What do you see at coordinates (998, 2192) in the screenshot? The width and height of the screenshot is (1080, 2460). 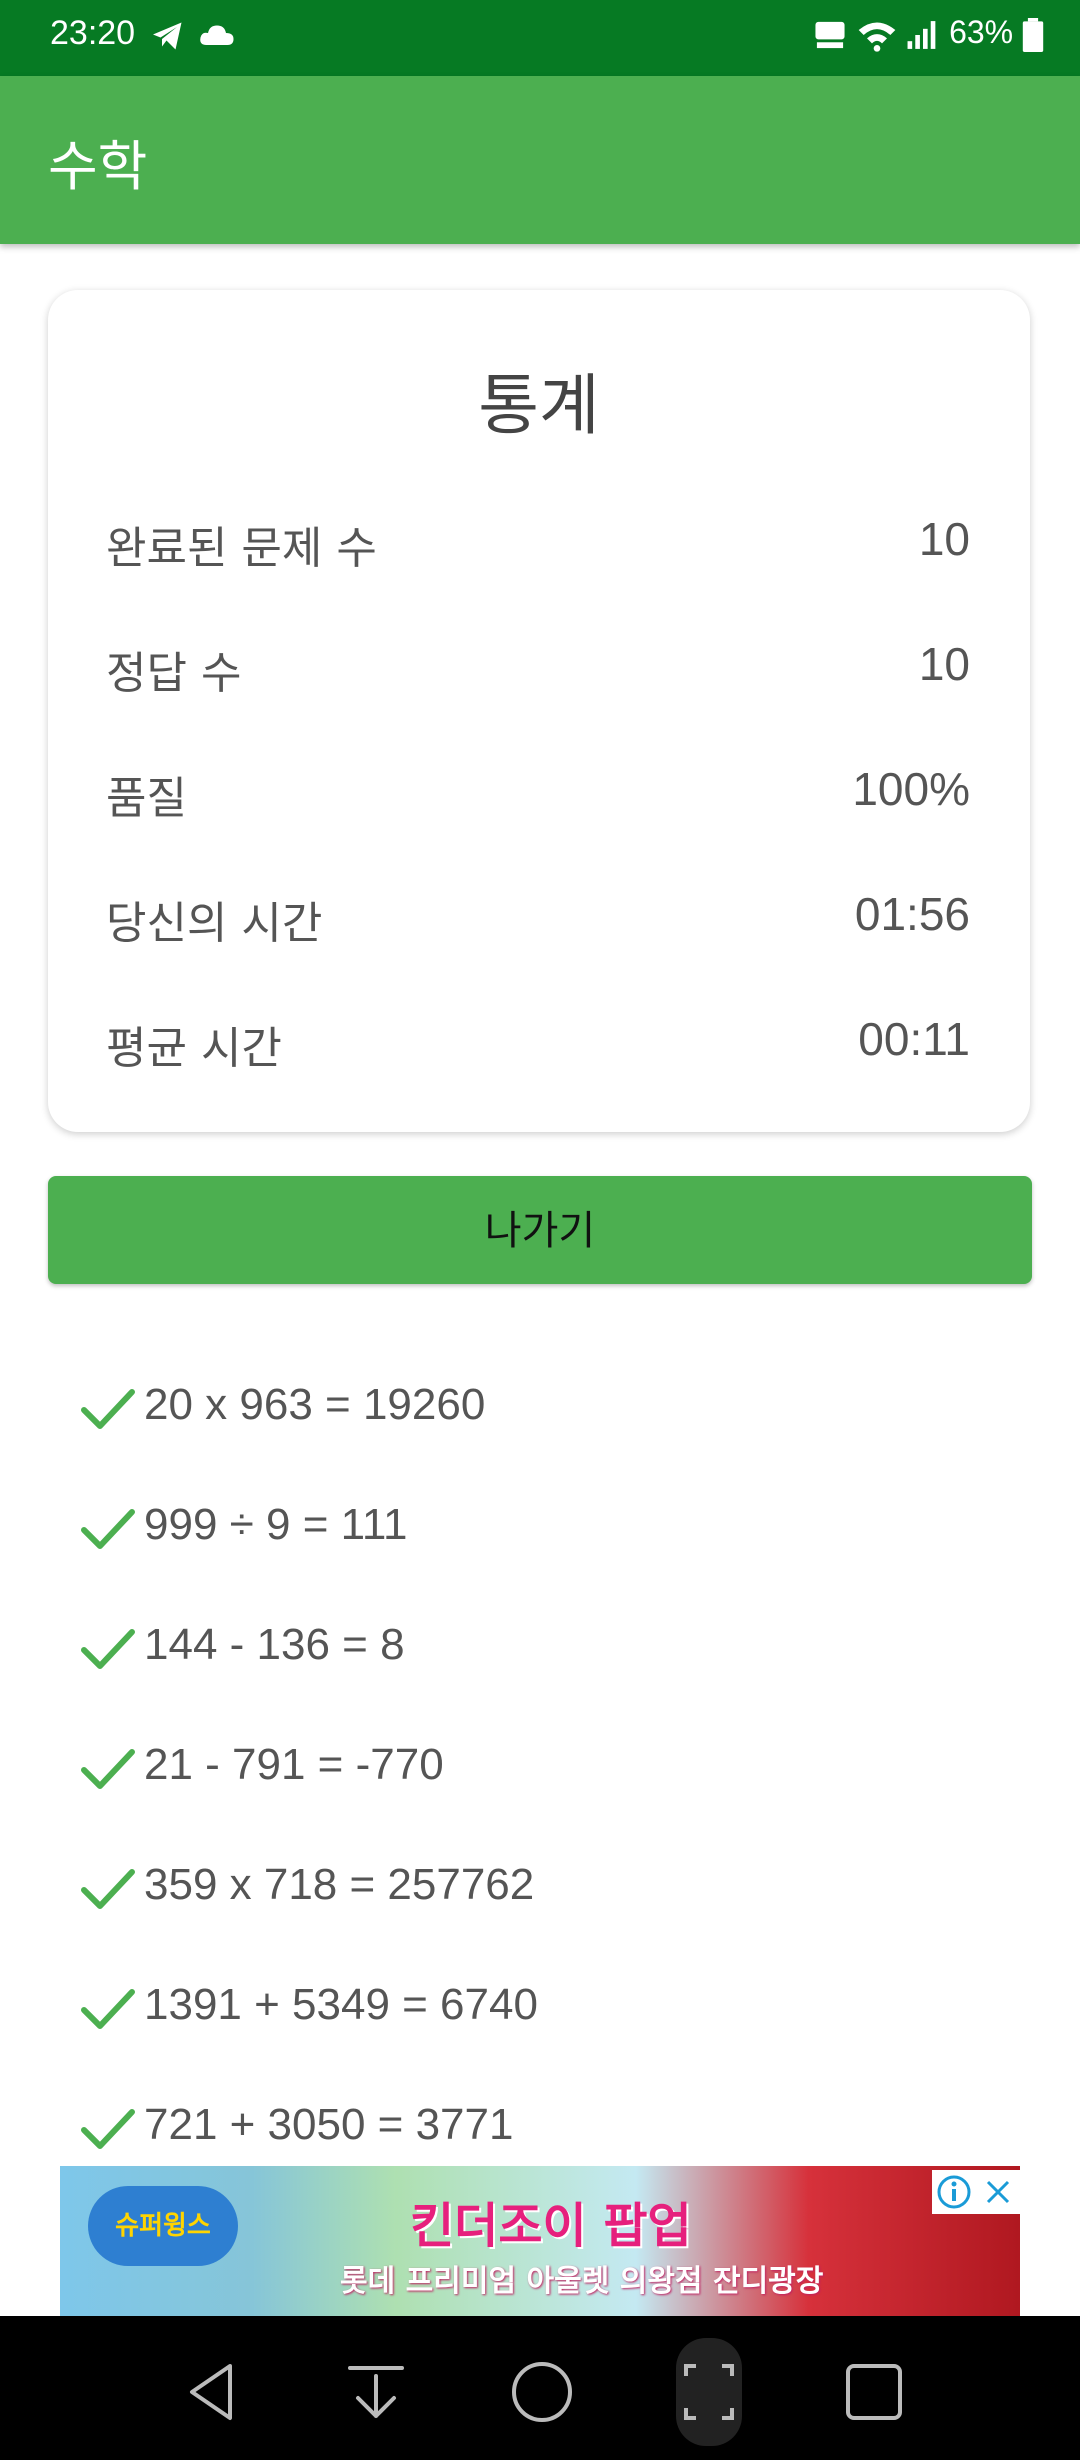 I see `ad-close-icon` at bounding box center [998, 2192].